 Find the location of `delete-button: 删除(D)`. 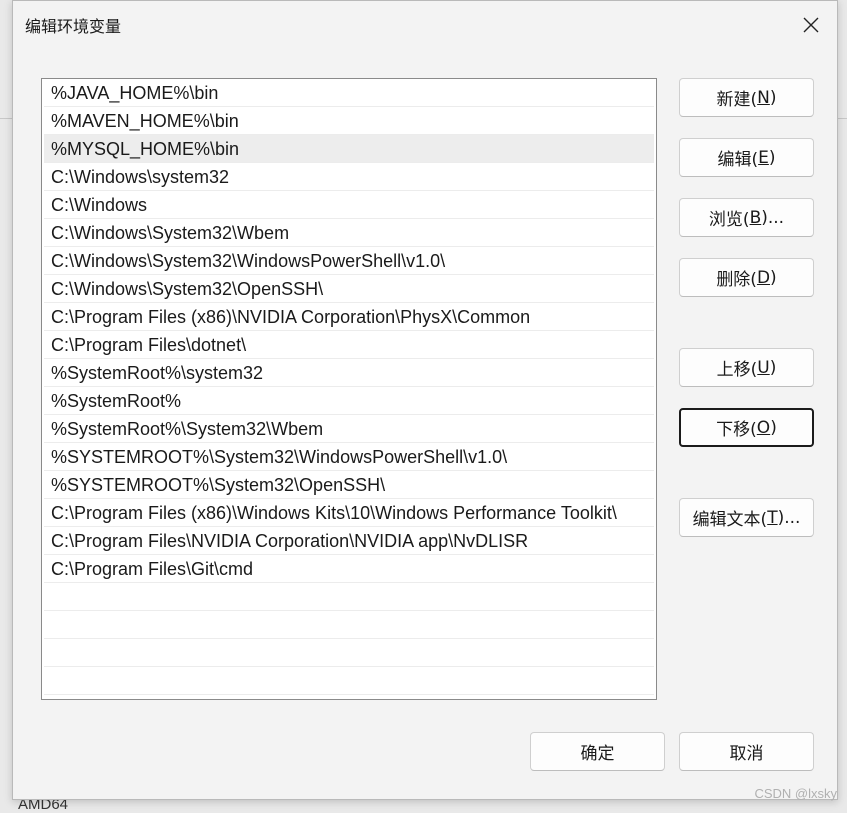

delete-button: 删除(D) is located at coordinates (746, 277).